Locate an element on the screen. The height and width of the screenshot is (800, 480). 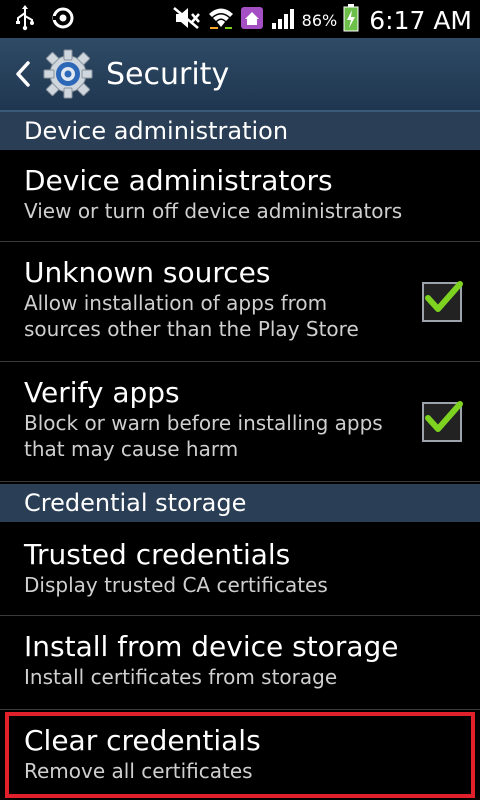
section-header-credential-storage: Credential storage is located at coordinates (240, 503).